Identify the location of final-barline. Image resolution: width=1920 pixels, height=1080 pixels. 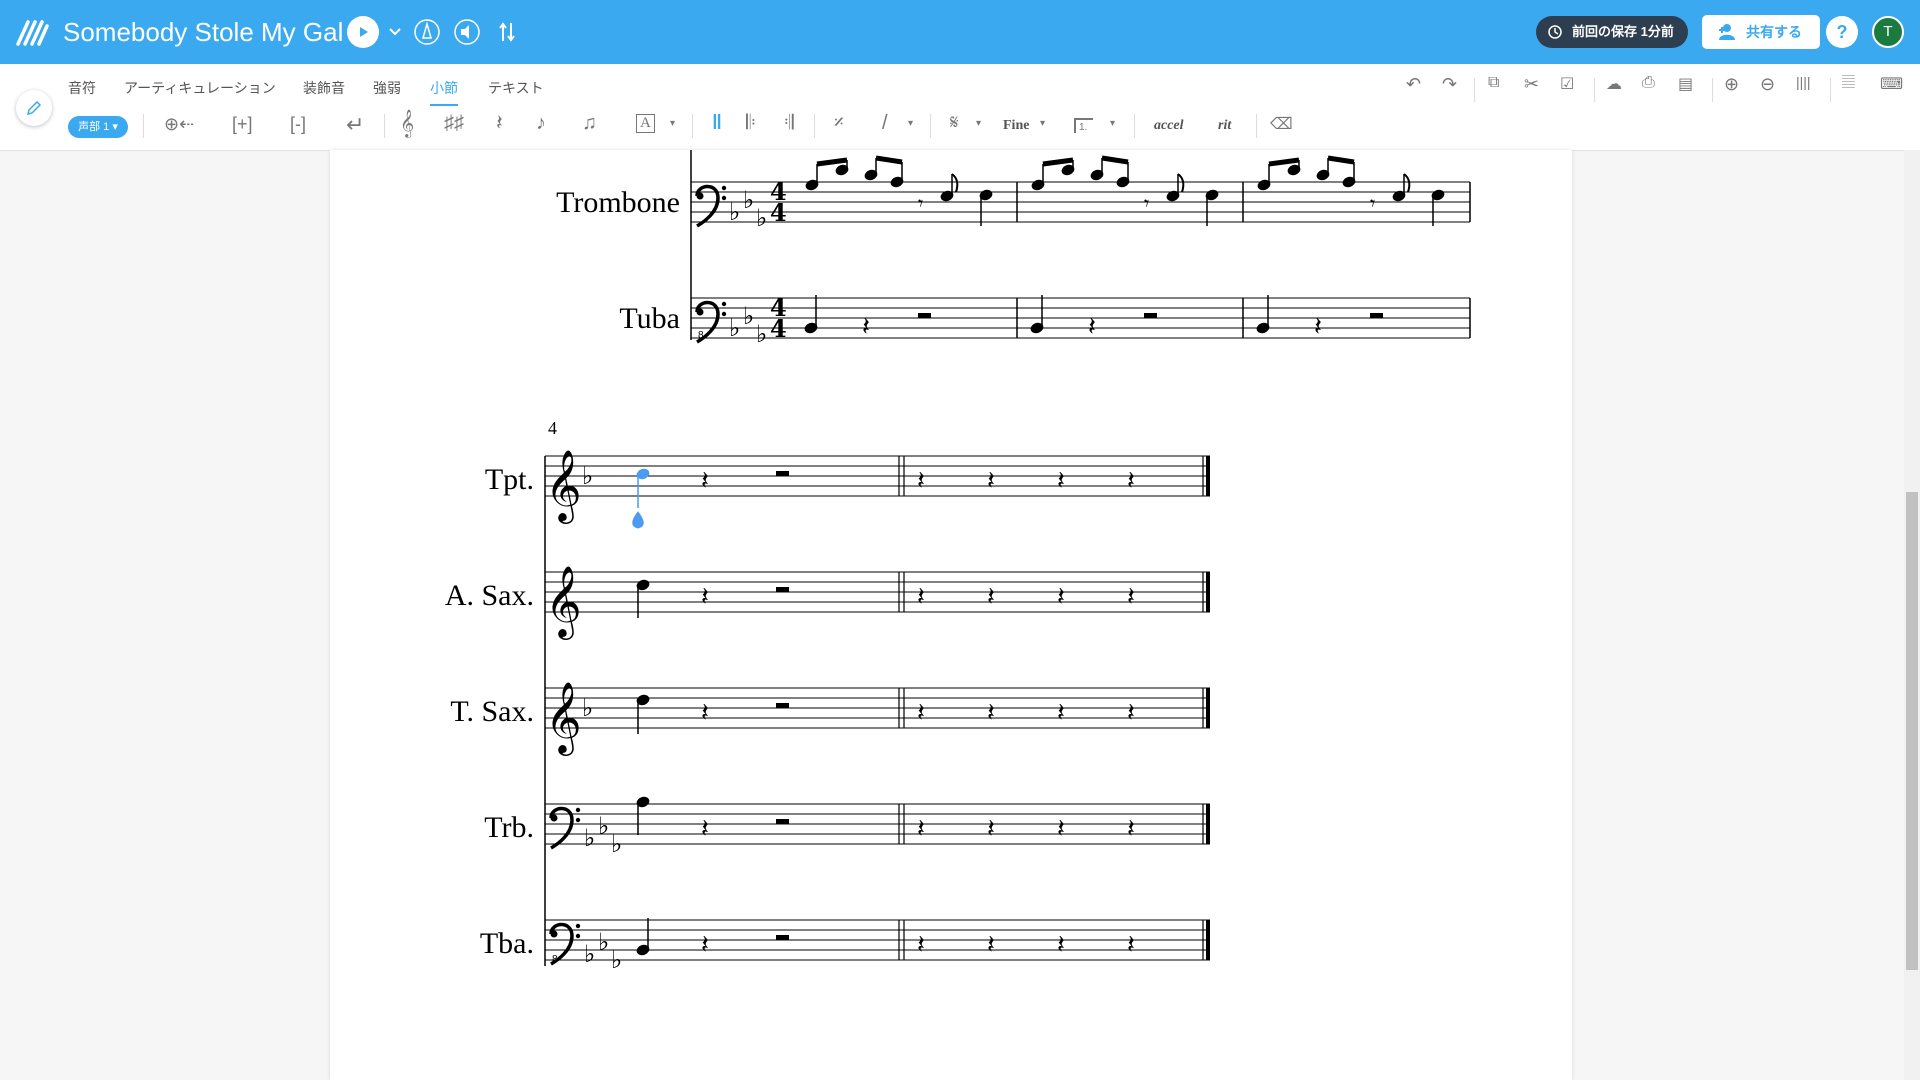
(1208, 476).